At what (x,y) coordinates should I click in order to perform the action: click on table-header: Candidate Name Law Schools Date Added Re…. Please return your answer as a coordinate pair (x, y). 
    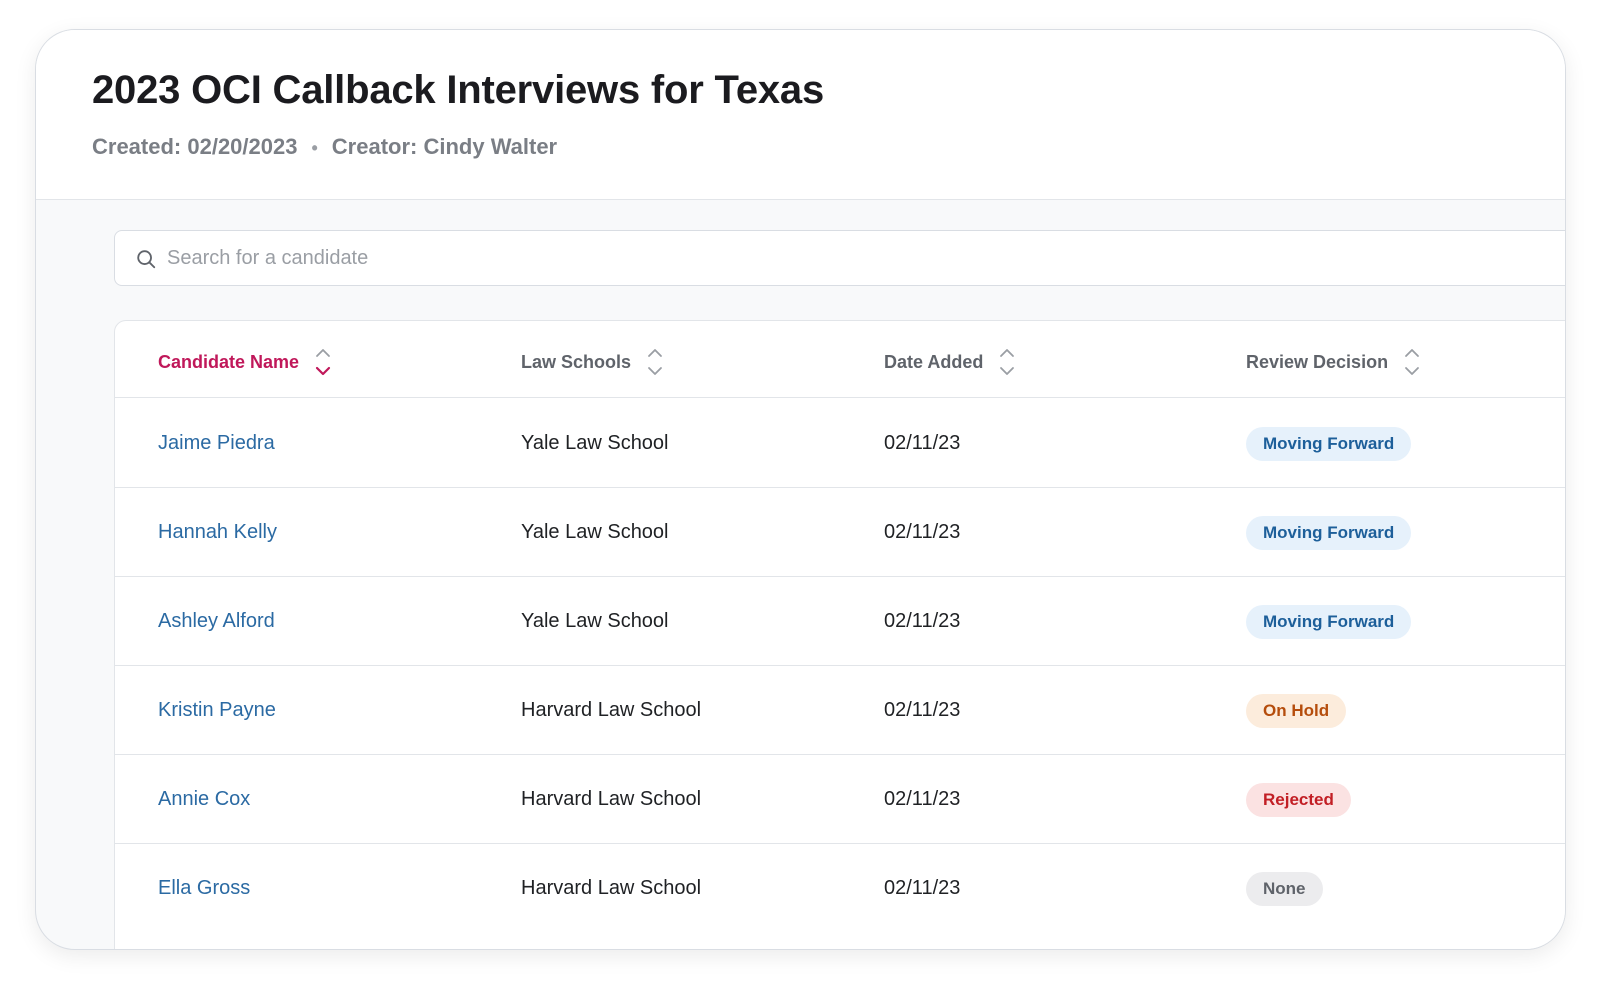
    Looking at the image, I should click on (840, 359).